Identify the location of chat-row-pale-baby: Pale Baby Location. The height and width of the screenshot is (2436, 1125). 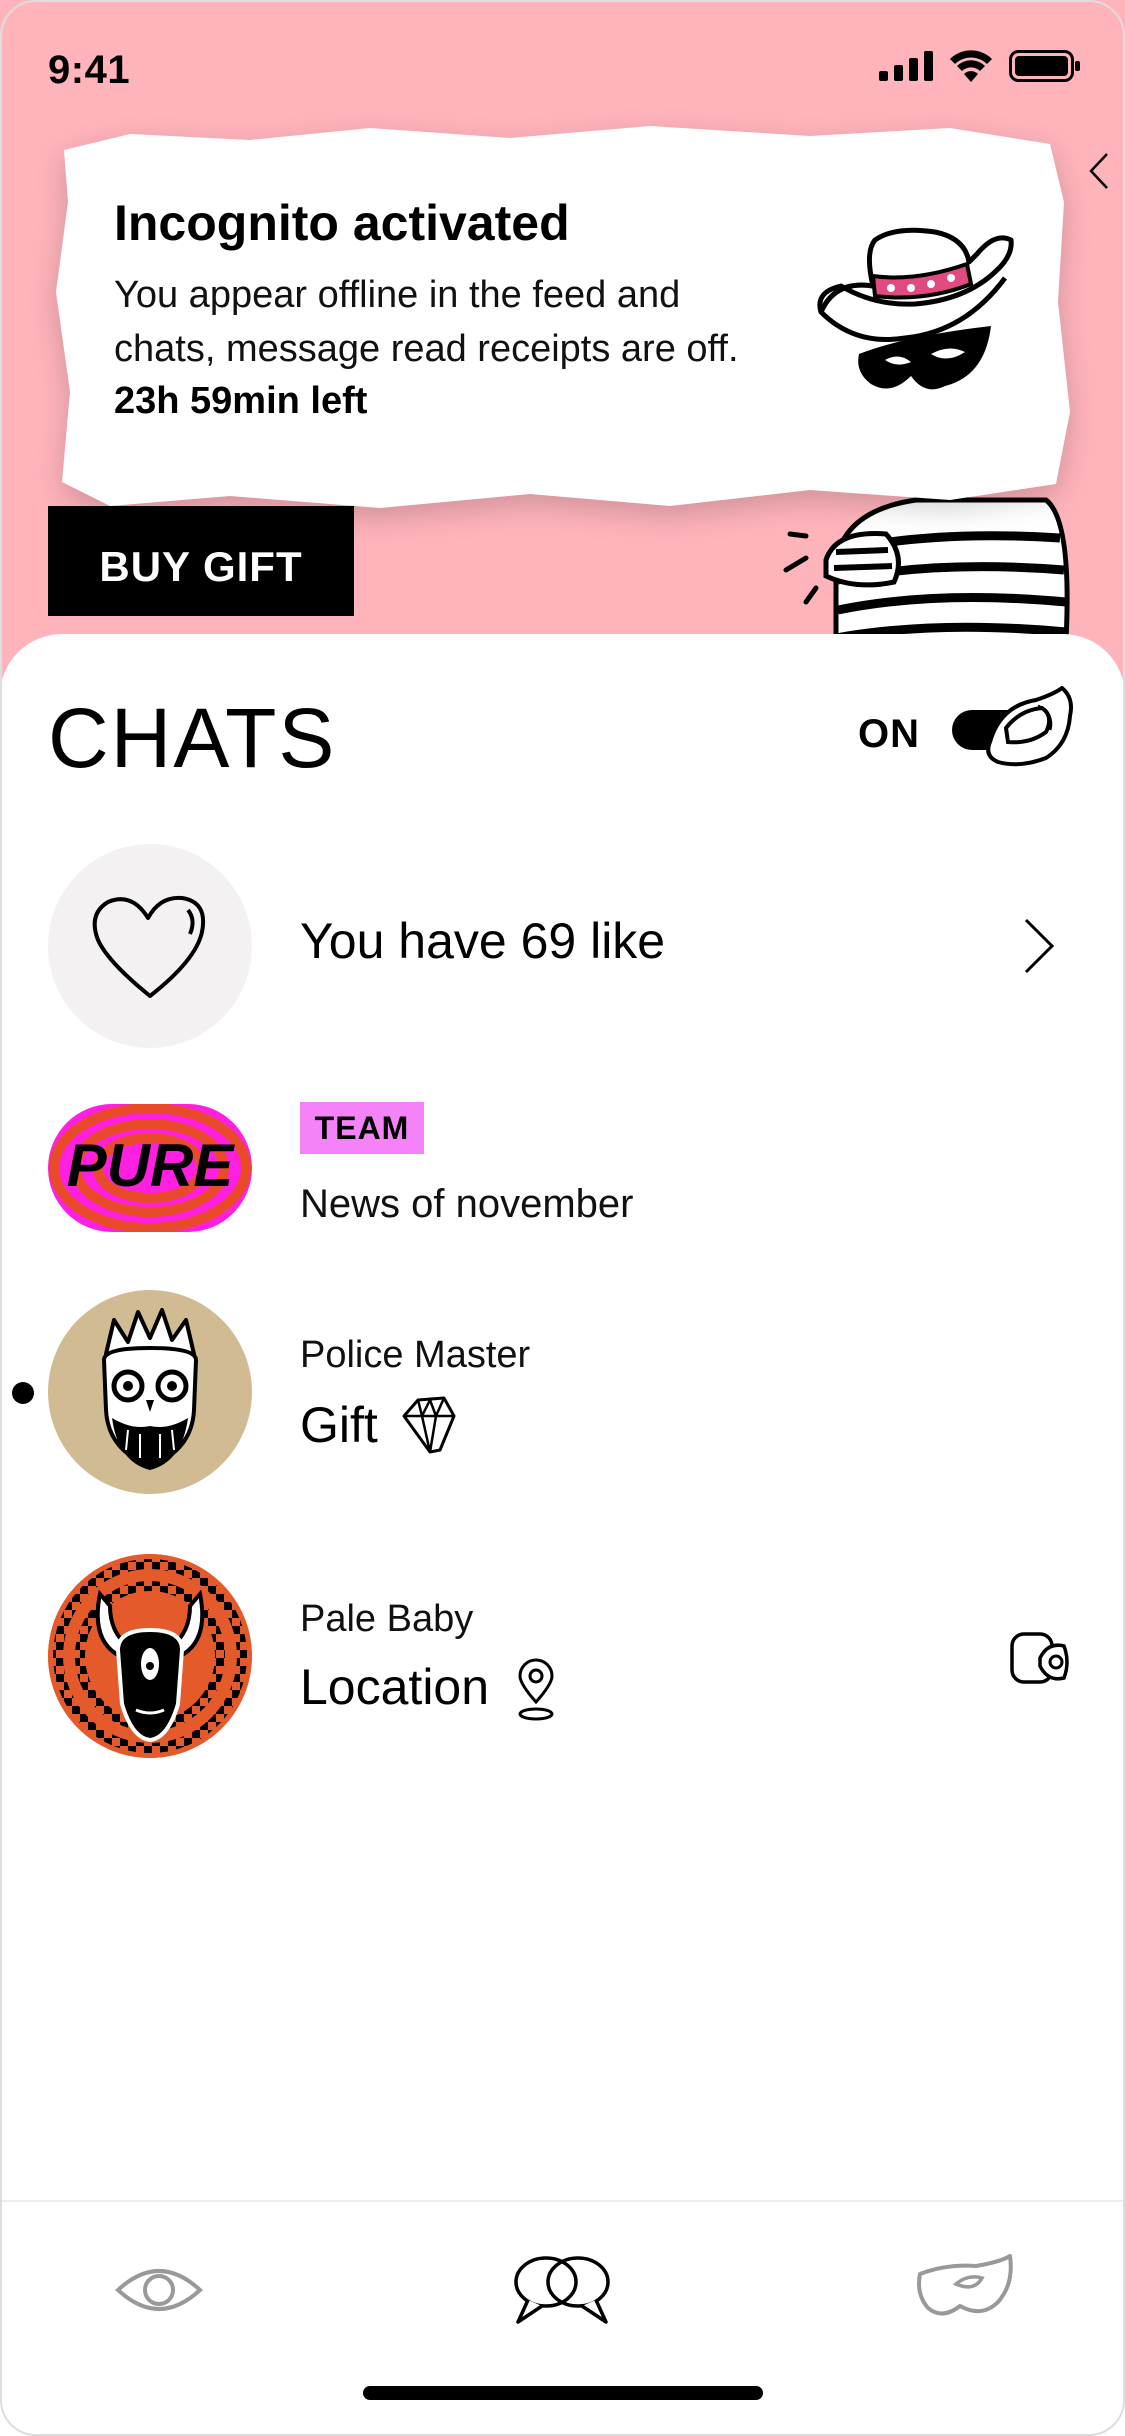
(562, 1657).